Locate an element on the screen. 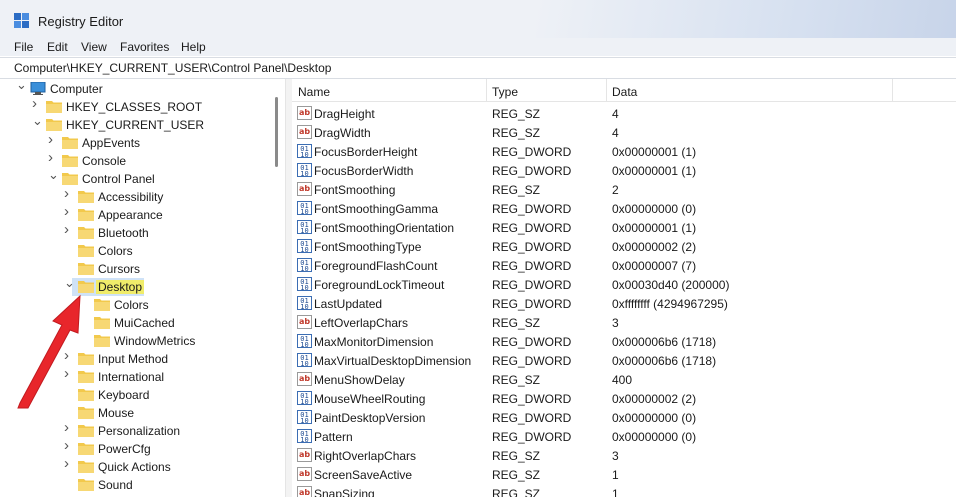 The image size is (956, 497). menu-edit: Edit is located at coordinates (57, 47).